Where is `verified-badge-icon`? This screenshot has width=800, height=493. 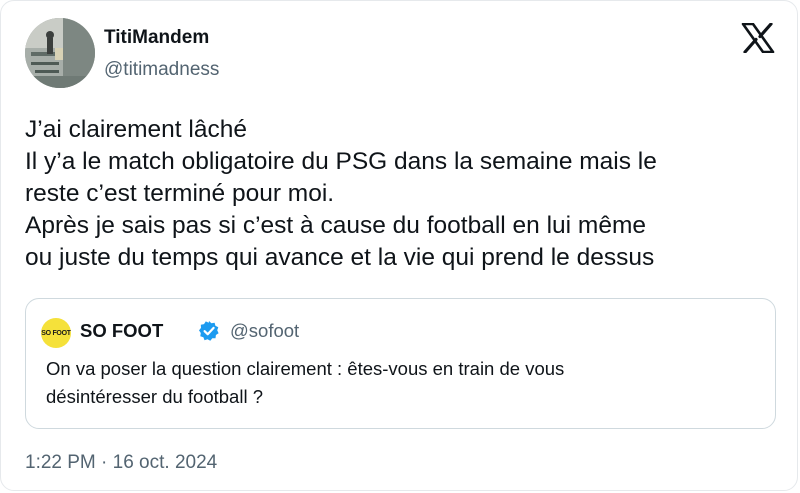 verified-badge-icon is located at coordinates (209, 331).